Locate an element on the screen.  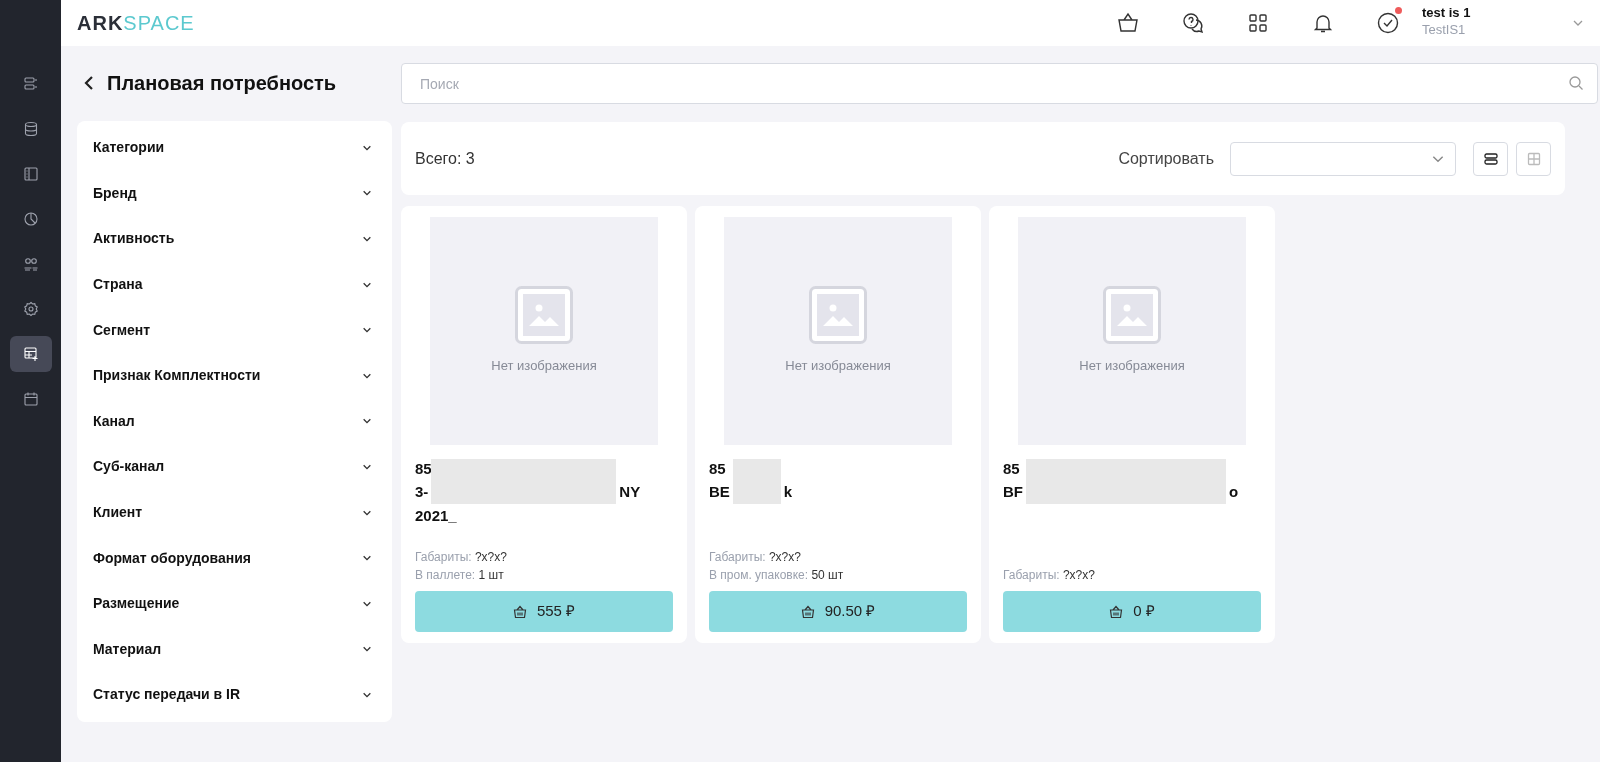
page-title: Плановая потребность is located at coordinates (222, 83).